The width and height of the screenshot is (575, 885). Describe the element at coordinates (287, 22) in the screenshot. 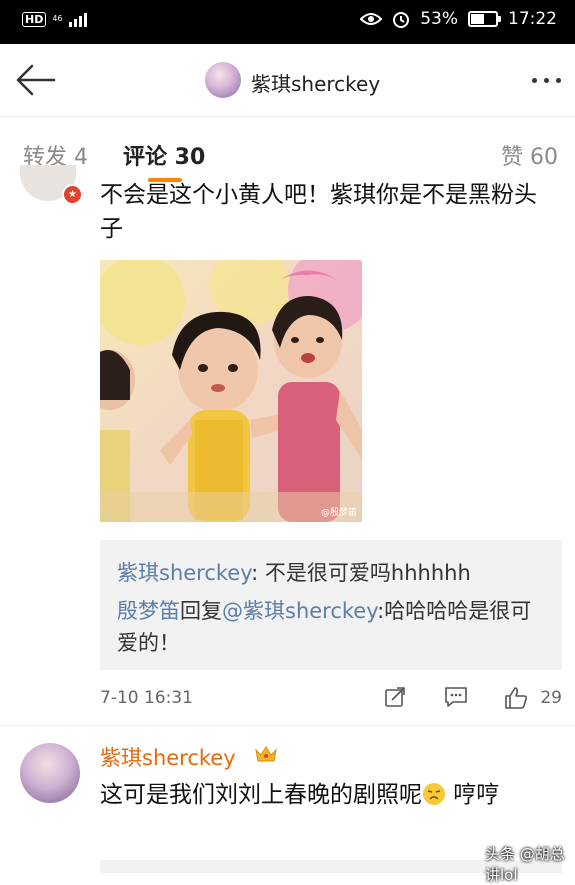

I see `status-bar: HD 46 53% 17:22` at that location.